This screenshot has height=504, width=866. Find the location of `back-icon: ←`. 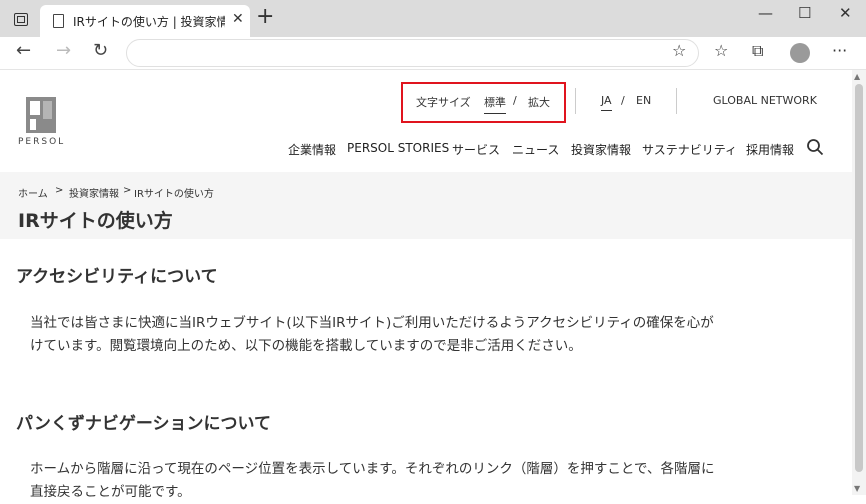

back-icon: ← is located at coordinates (23, 50).